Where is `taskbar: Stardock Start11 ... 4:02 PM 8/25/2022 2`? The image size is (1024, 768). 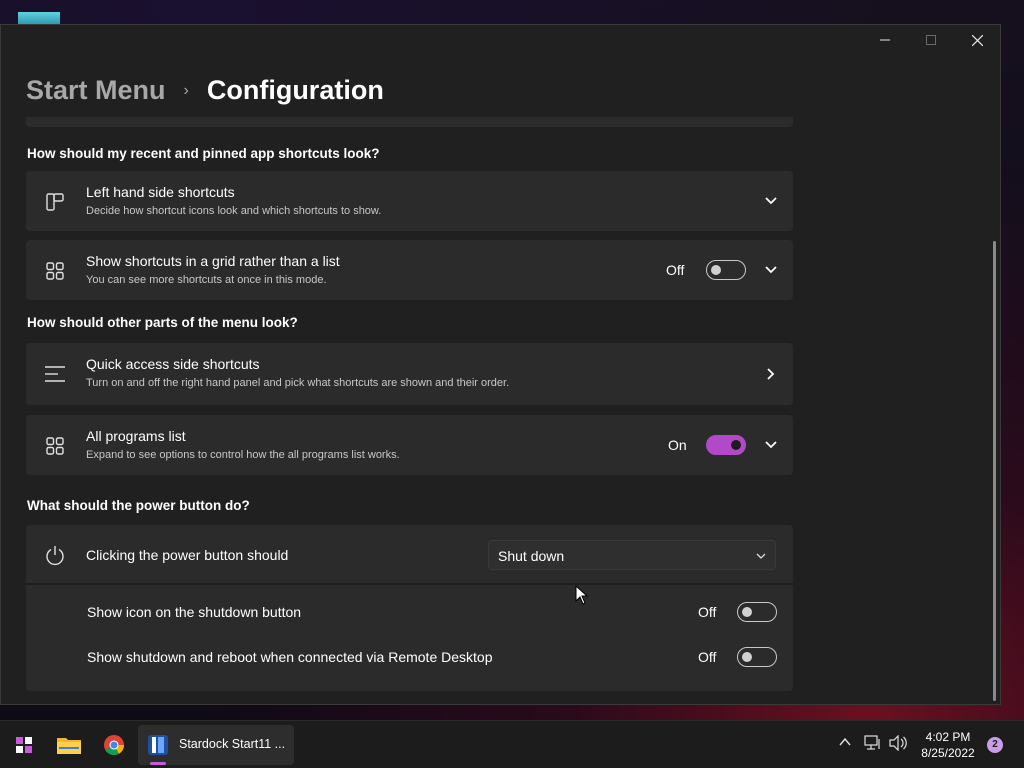 taskbar: Stardock Start11 ... 4:02 PM 8/25/2022 2 is located at coordinates (512, 744).